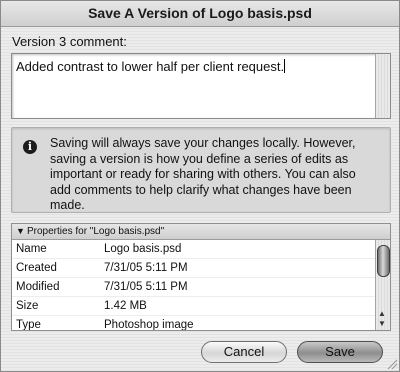  What do you see at coordinates (194, 268) in the screenshot?
I see `property-row: Created 7/31/05 5:11 PM` at bounding box center [194, 268].